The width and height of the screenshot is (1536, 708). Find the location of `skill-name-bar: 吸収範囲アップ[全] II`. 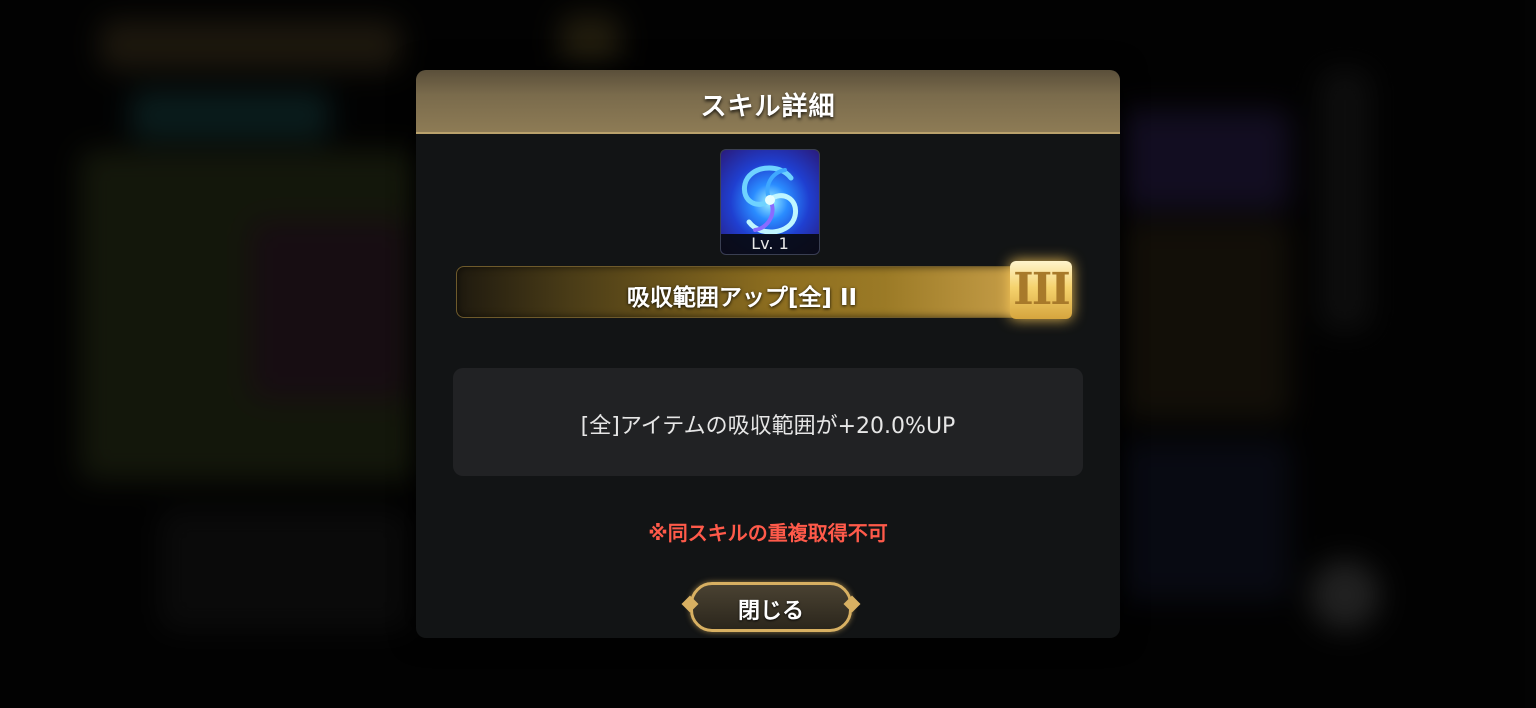

skill-name-bar: 吸収範囲アップ[全] II is located at coordinates (742, 292).